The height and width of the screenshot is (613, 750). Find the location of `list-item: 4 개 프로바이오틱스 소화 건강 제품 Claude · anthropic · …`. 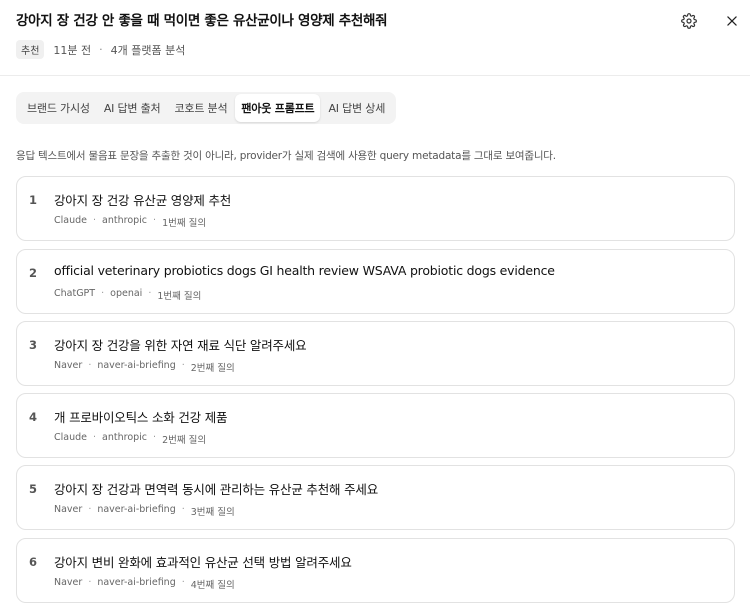

list-item: 4 개 프로바이오틱스 소화 건강 제품 Claude · anthropic · … is located at coordinates (375, 425).